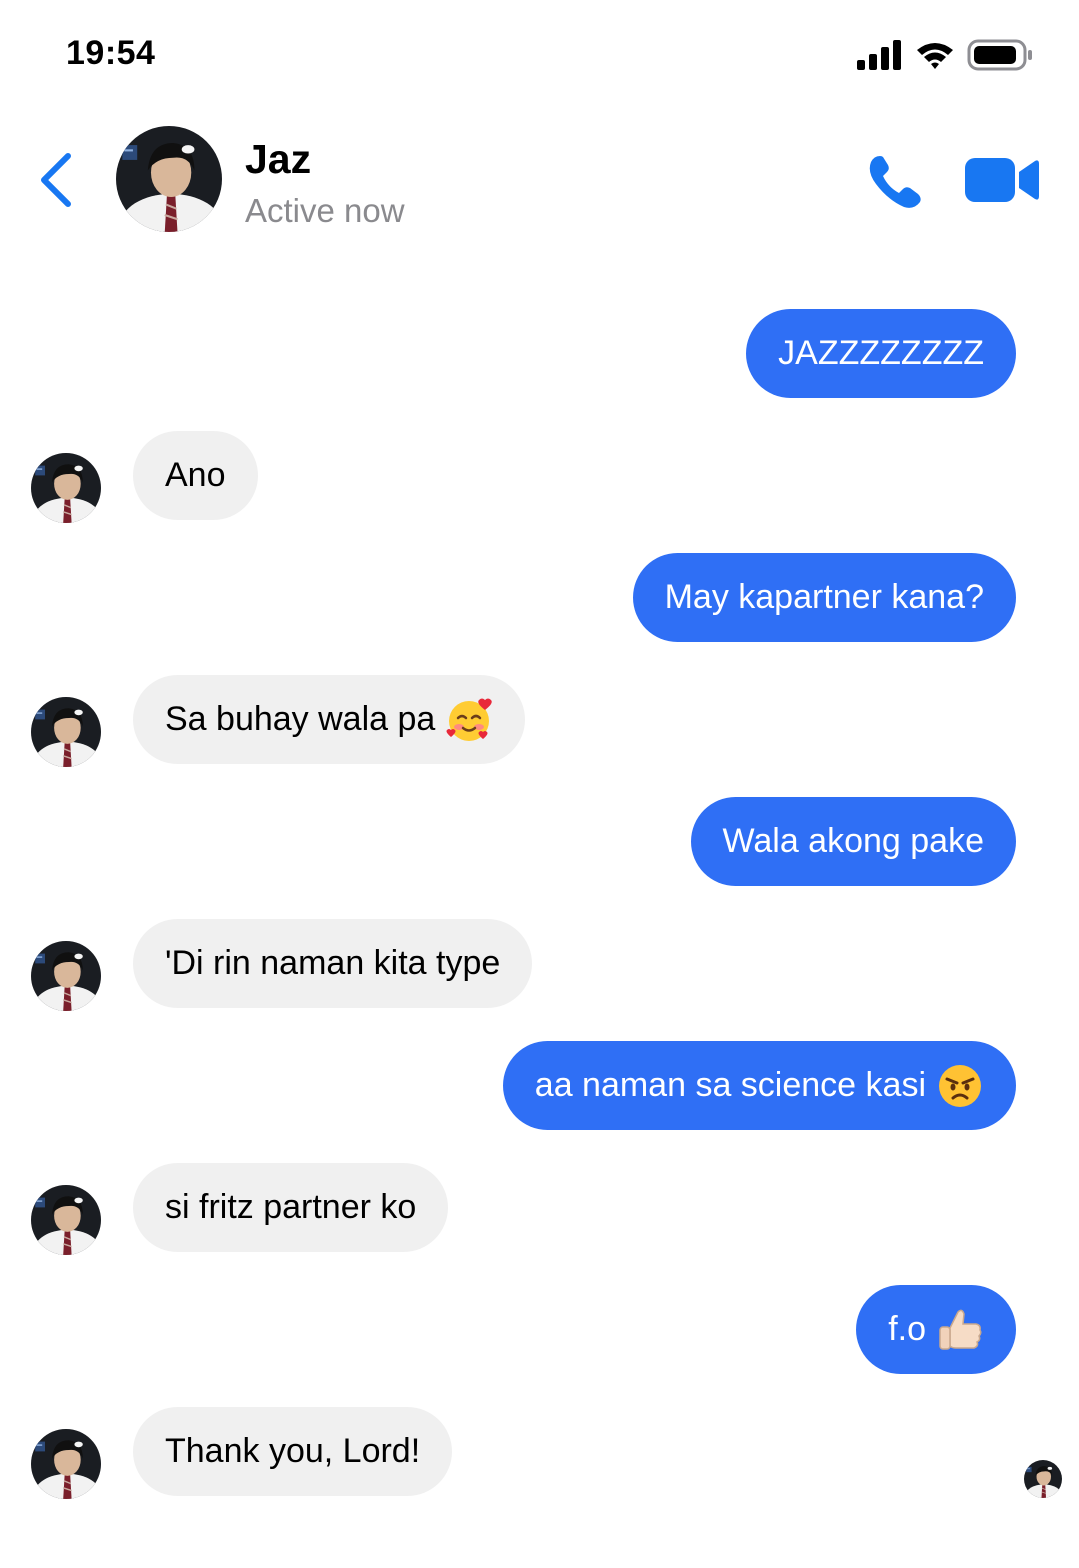 This screenshot has height=1568, width=1079. Describe the element at coordinates (879, 55) in the screenshot. I see `cellular-signal-icon` at that location.